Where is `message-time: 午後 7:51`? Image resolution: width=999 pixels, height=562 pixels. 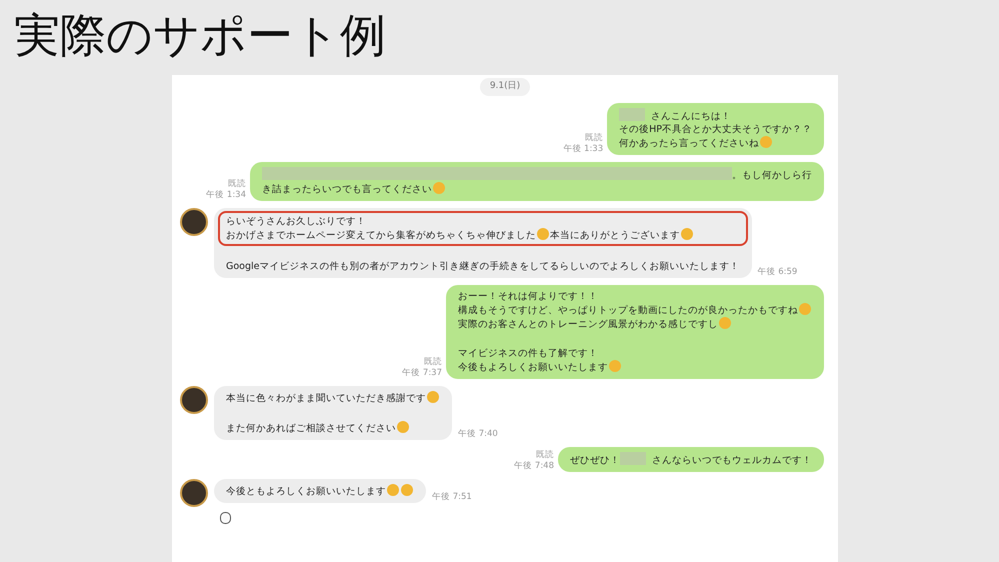 message-time: 午後 7:51 is located at coordinates (452, 497).